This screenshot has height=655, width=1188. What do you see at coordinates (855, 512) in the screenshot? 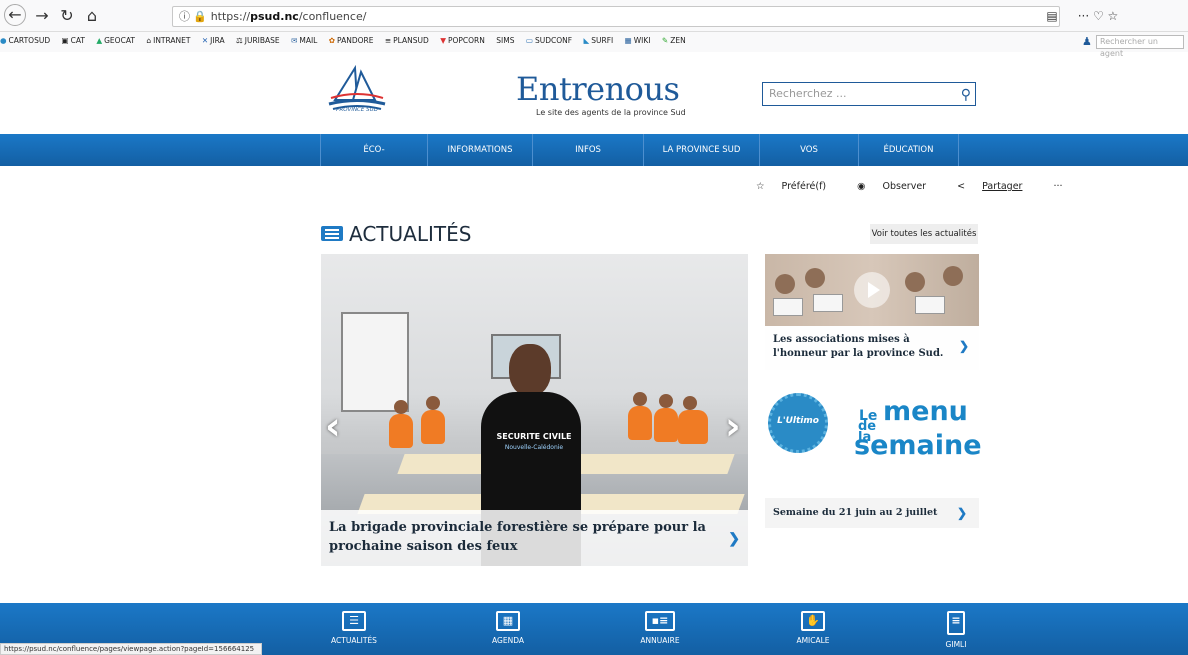
I see `menu-week-title: Semaine du 21 juin au 2 juillet` at bounding box center [855, 512].